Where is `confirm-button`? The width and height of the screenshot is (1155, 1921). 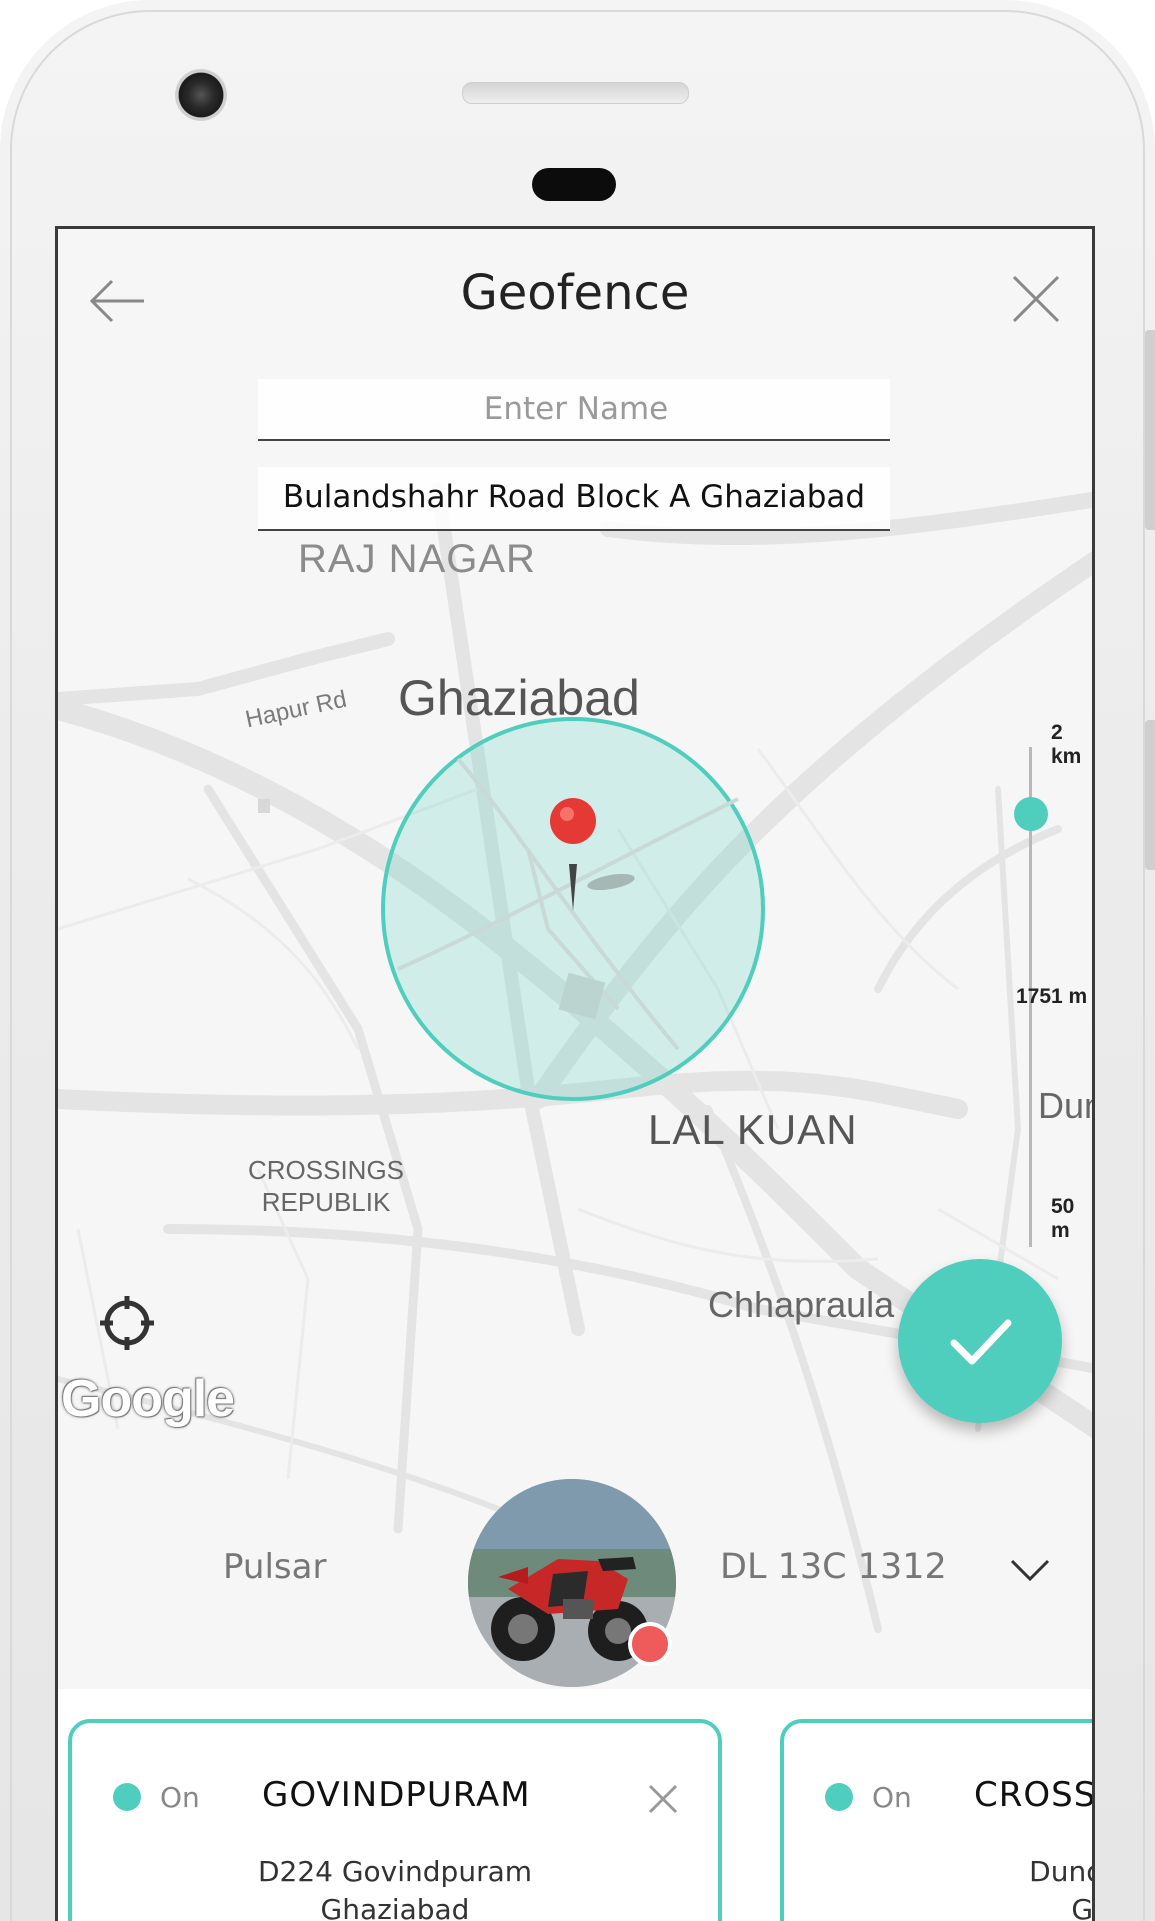
confirm-button is located at coordinates (980, 1341).